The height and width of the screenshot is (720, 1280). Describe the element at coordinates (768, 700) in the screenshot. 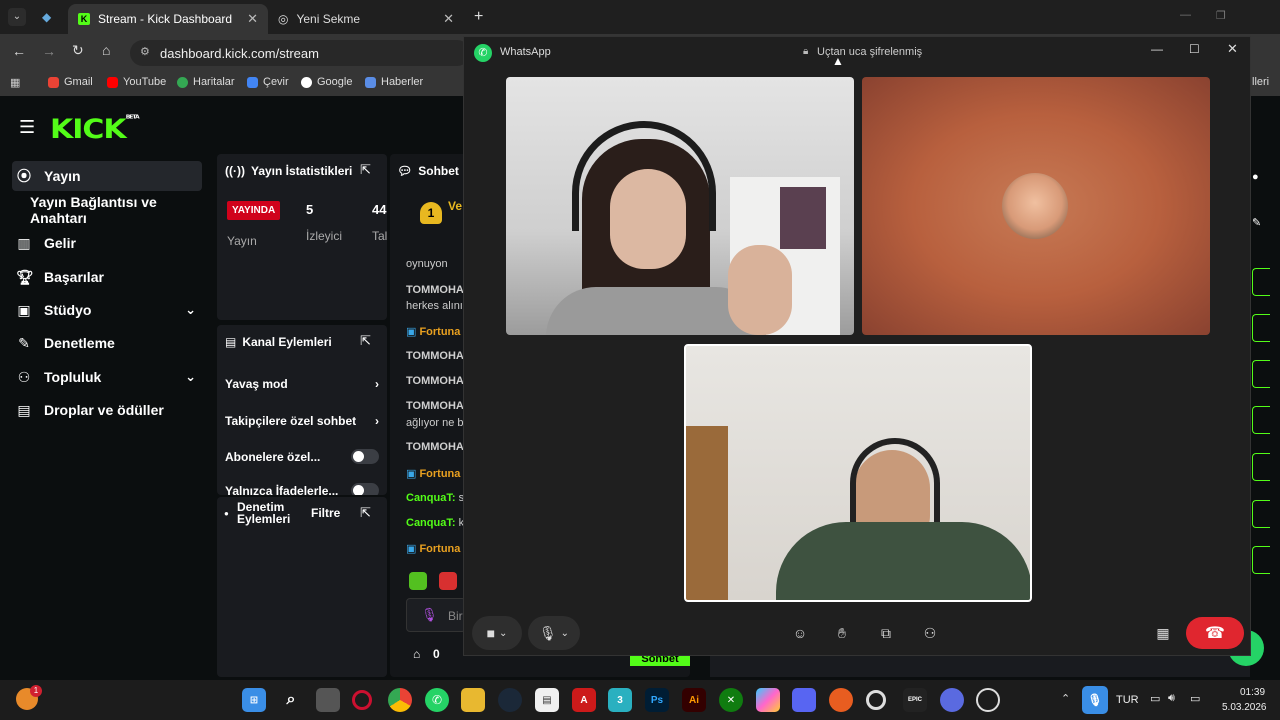

I see `copilot-icon` at that location.